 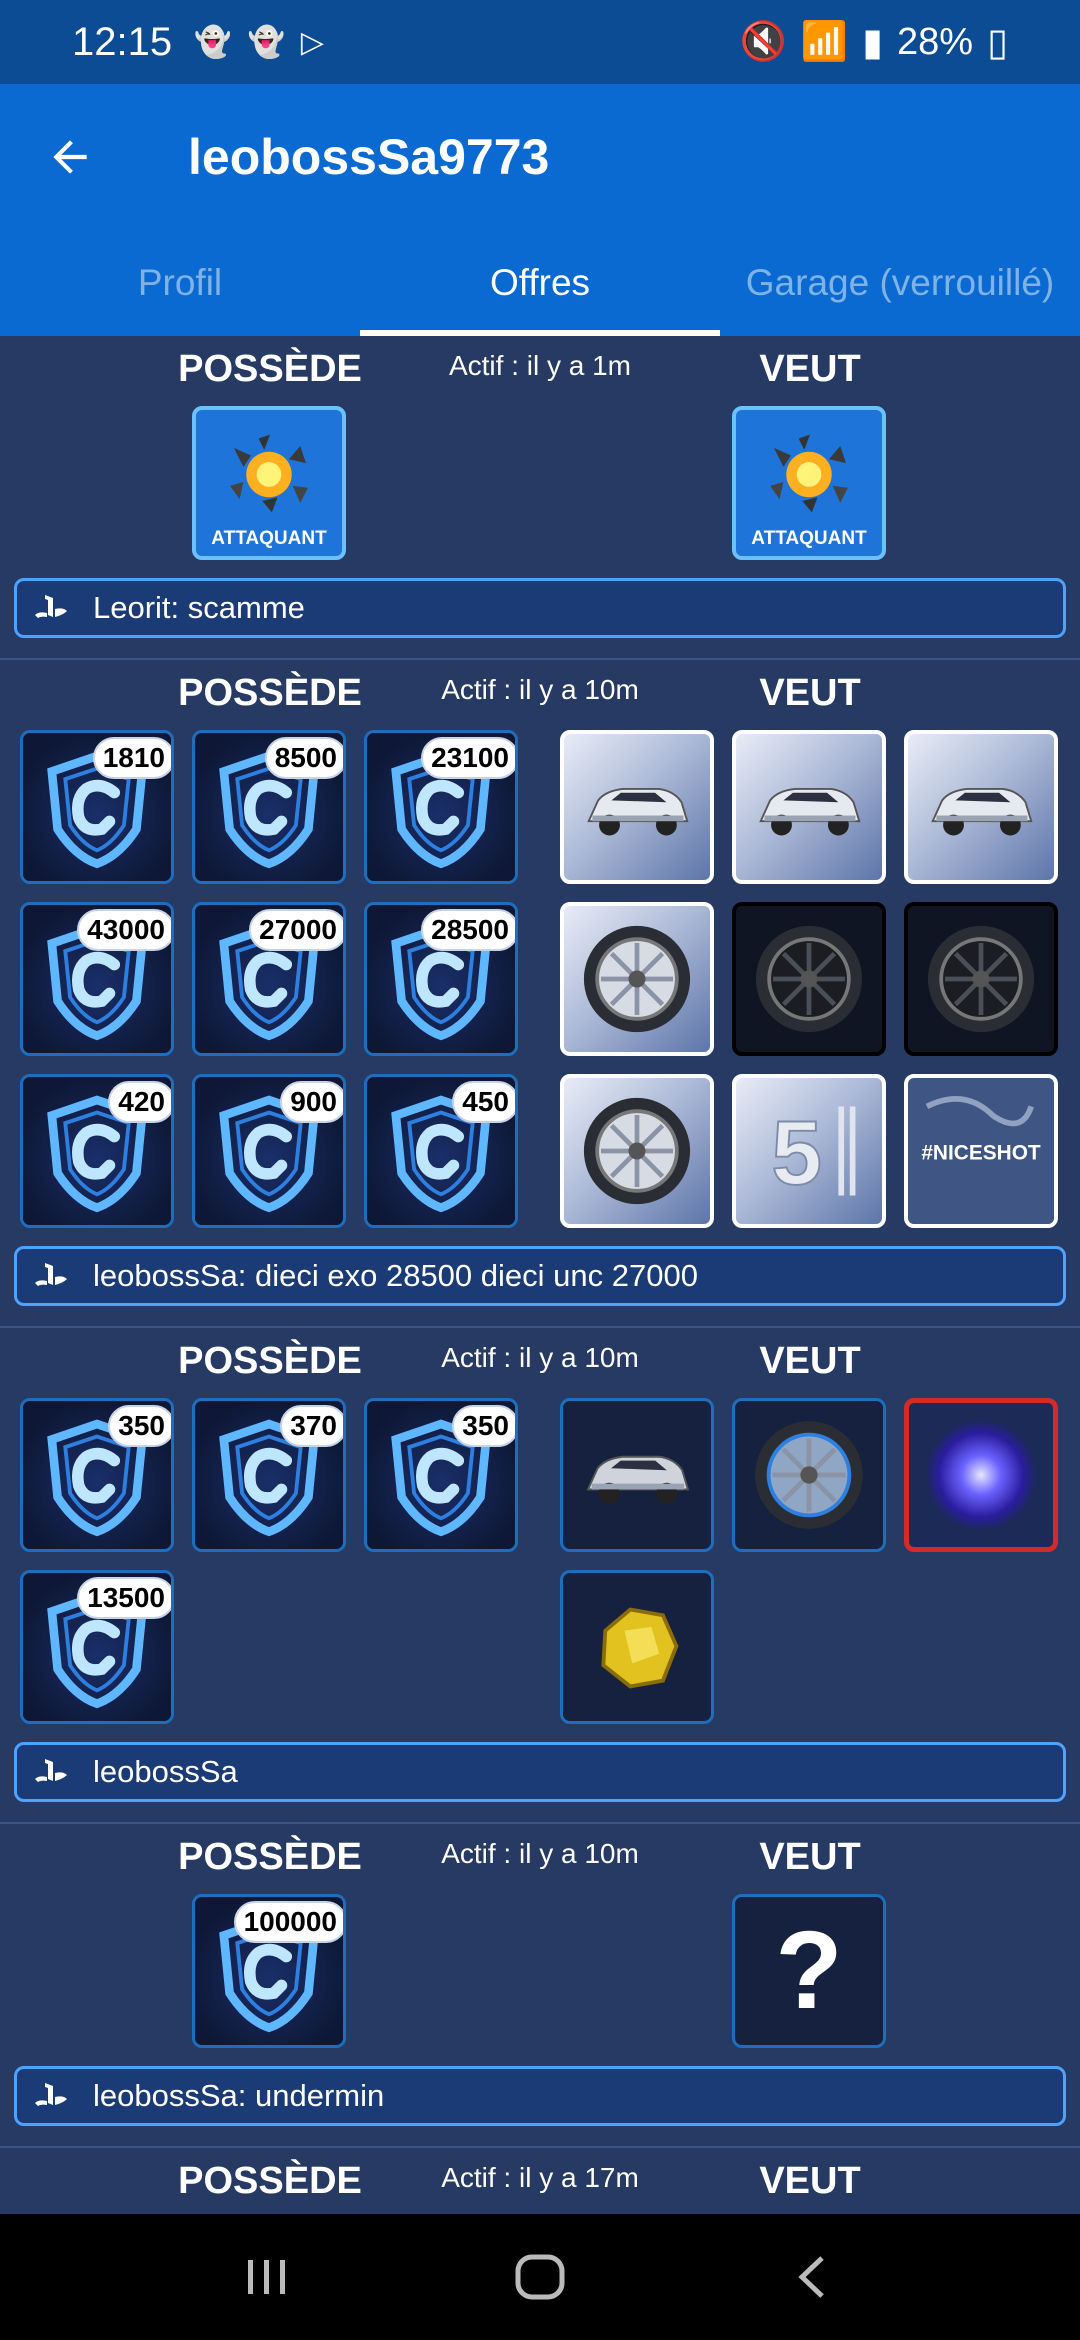 I want to click on tab-bar: Profil Offres Garage (verrouillé), so click(x=540, y=283).